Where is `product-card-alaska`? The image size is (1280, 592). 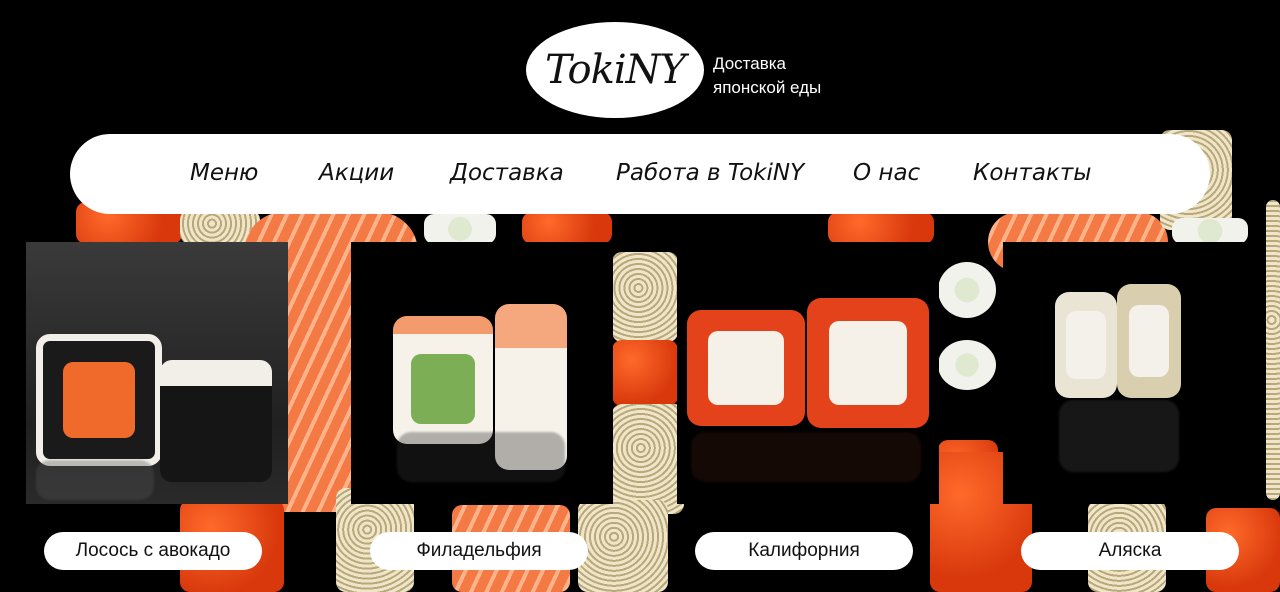
product-card-alaska is located at coordinates (1134, 373).